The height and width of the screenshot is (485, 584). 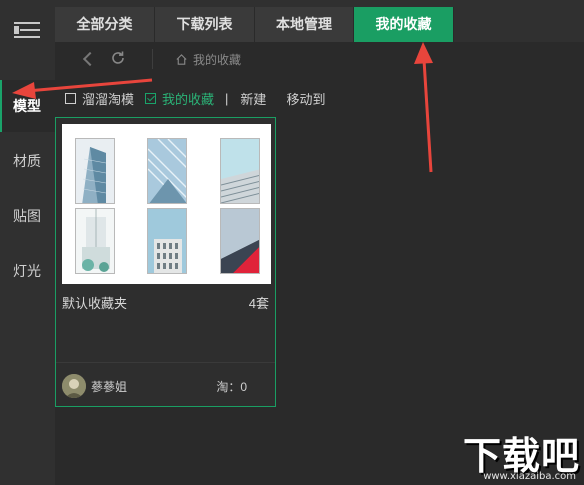 I want to click on home-icon, so click(x=181, y=59).